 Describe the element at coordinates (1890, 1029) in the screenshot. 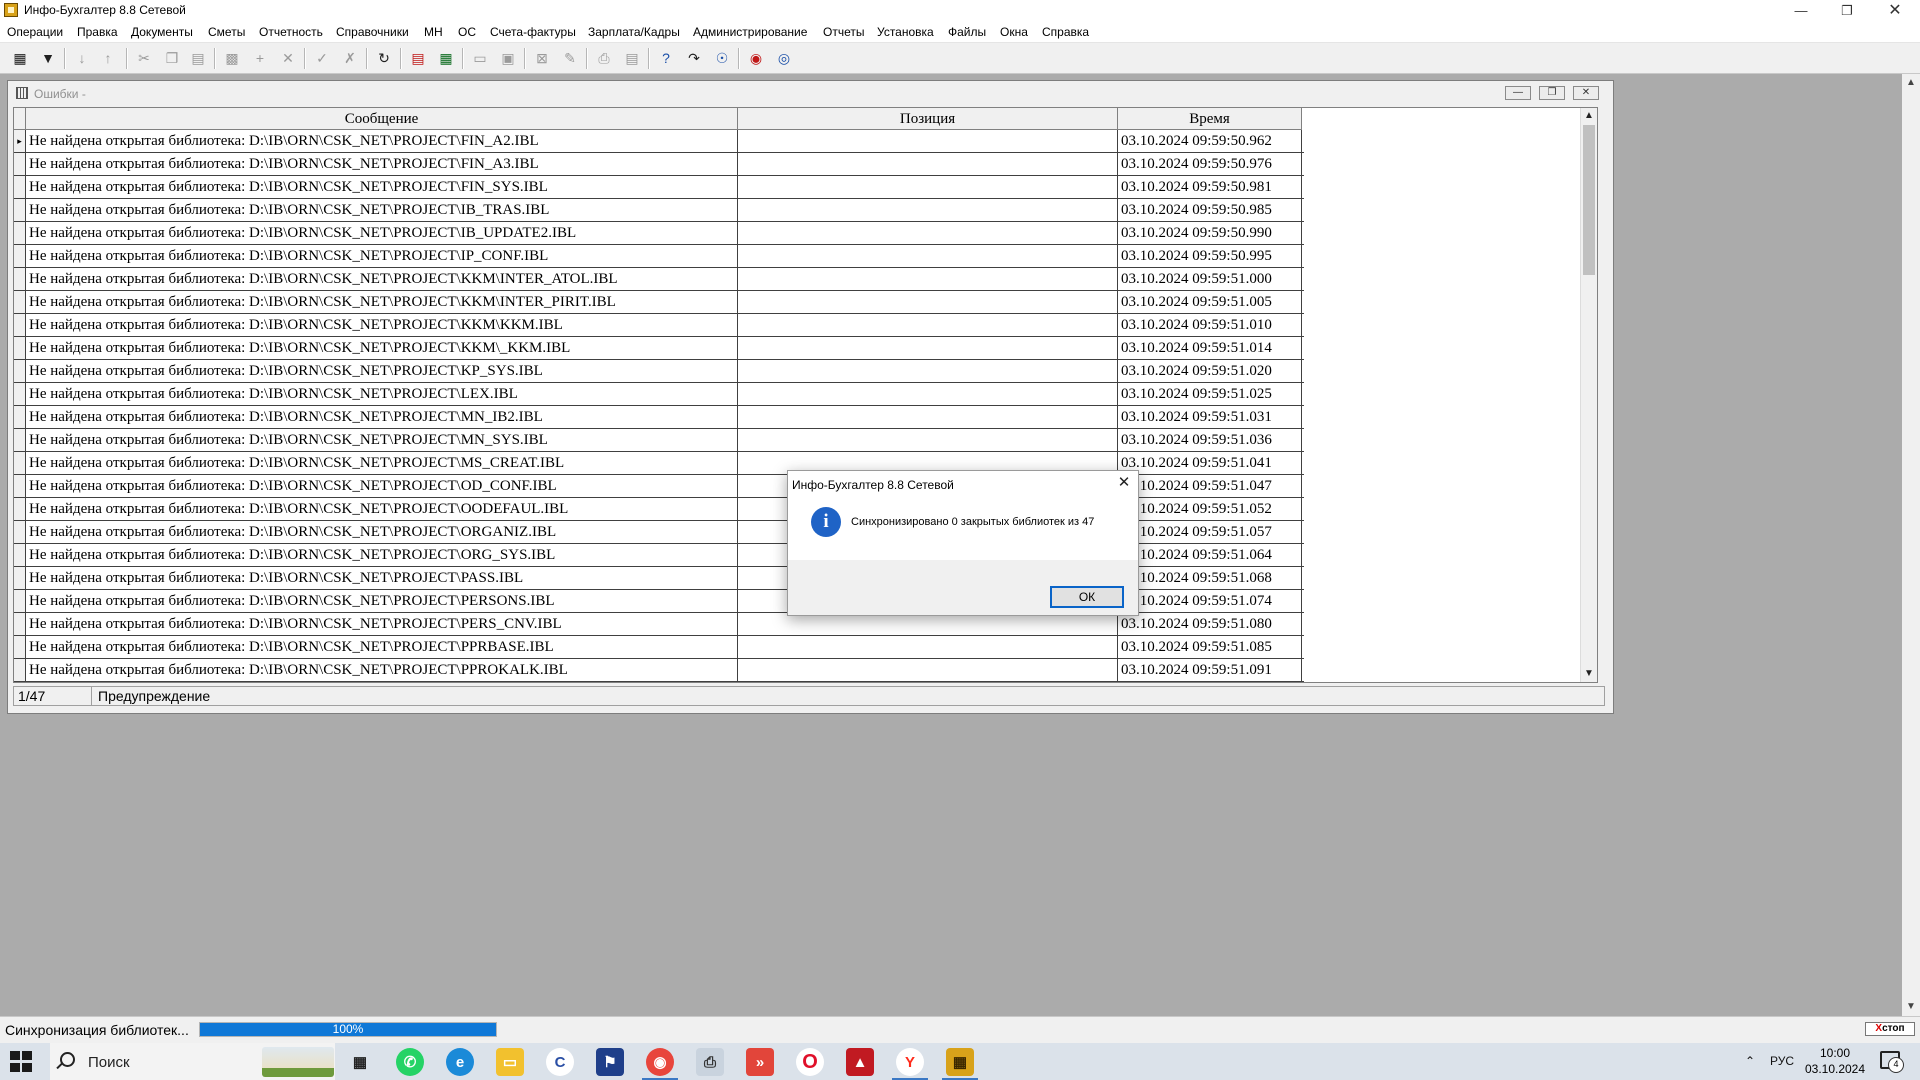

I see `stop-button: Xстоп` at that location.